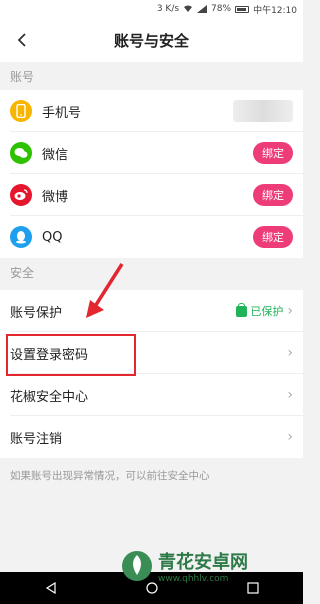  Describe the element at coordinates (62, 113) in the screenshot. I see `account-label: 手机号` at that location.